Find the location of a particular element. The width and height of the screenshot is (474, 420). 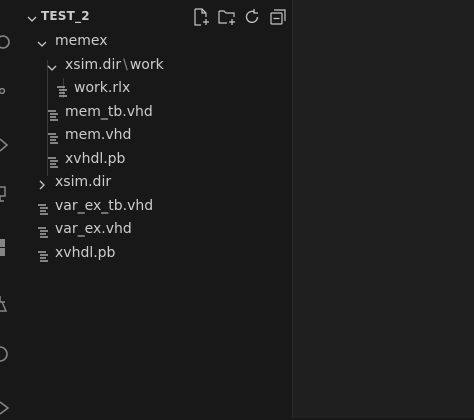

explorer-section-header: TEST_2 is located at coordinates (156, 17).